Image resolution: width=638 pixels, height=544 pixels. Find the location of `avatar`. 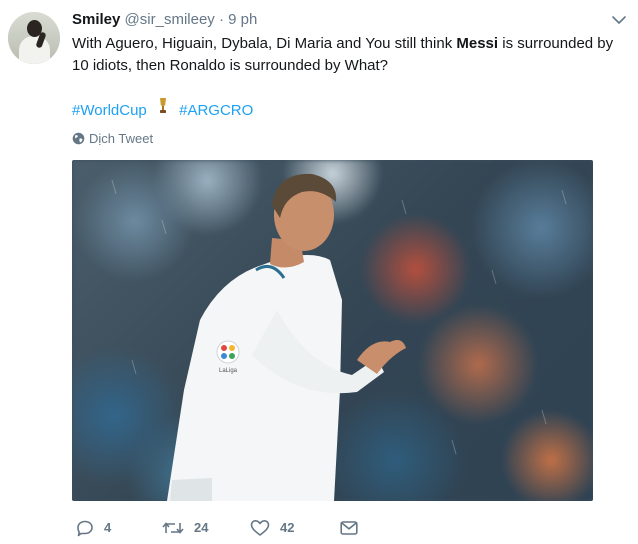

avatar is located at coordinates (34, 38).